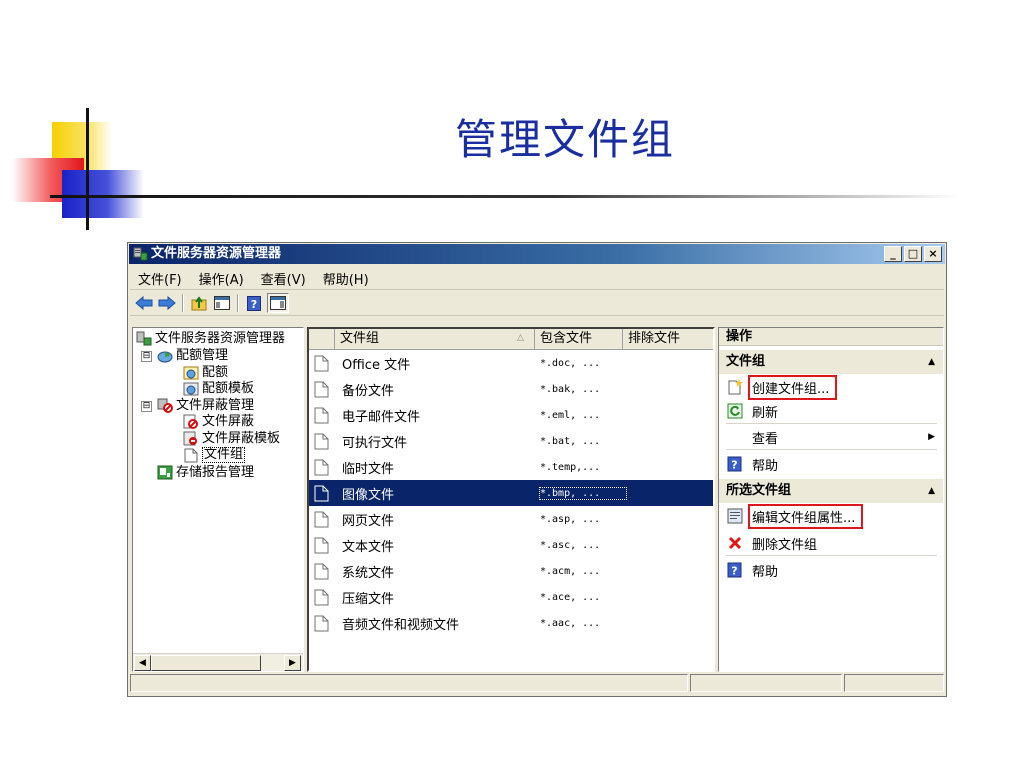  I want to click on show-hide-action-pane-button, so click(278, 303).